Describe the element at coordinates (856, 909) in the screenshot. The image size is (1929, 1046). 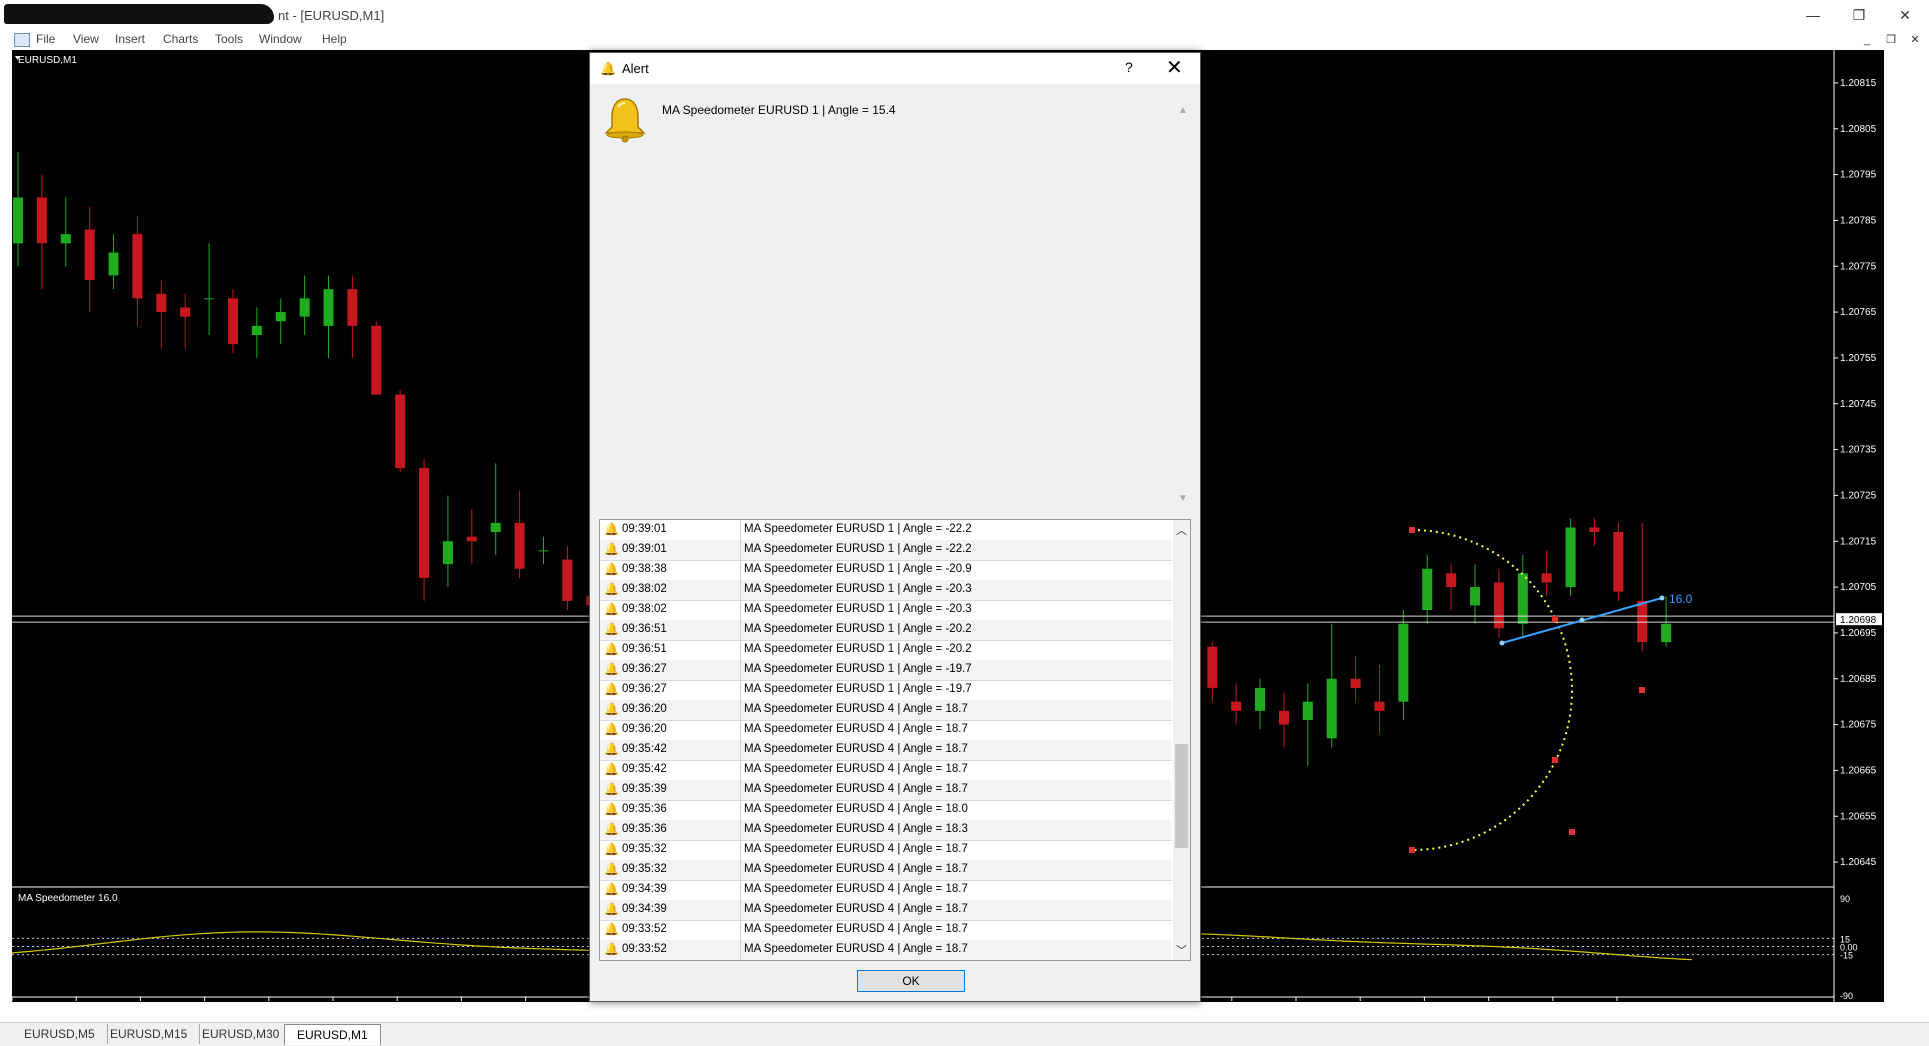
I see `alert-text: MA Speedometer EURUSD 4 | Angle = 18.7` at that location.